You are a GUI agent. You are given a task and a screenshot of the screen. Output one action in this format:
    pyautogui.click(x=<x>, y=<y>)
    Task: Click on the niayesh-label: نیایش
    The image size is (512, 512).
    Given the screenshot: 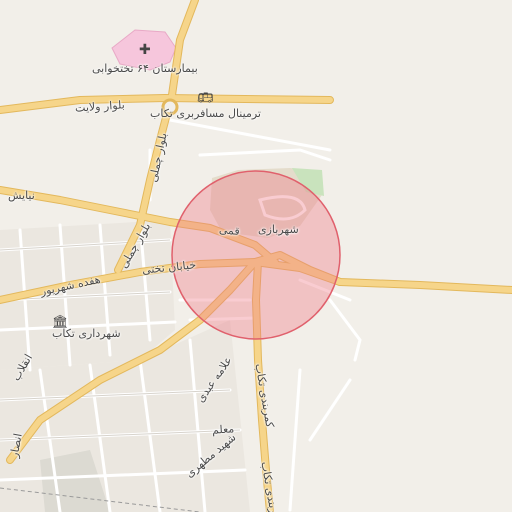 What is the action you would take?
    pyautogui.click(x=21, y=195)
    